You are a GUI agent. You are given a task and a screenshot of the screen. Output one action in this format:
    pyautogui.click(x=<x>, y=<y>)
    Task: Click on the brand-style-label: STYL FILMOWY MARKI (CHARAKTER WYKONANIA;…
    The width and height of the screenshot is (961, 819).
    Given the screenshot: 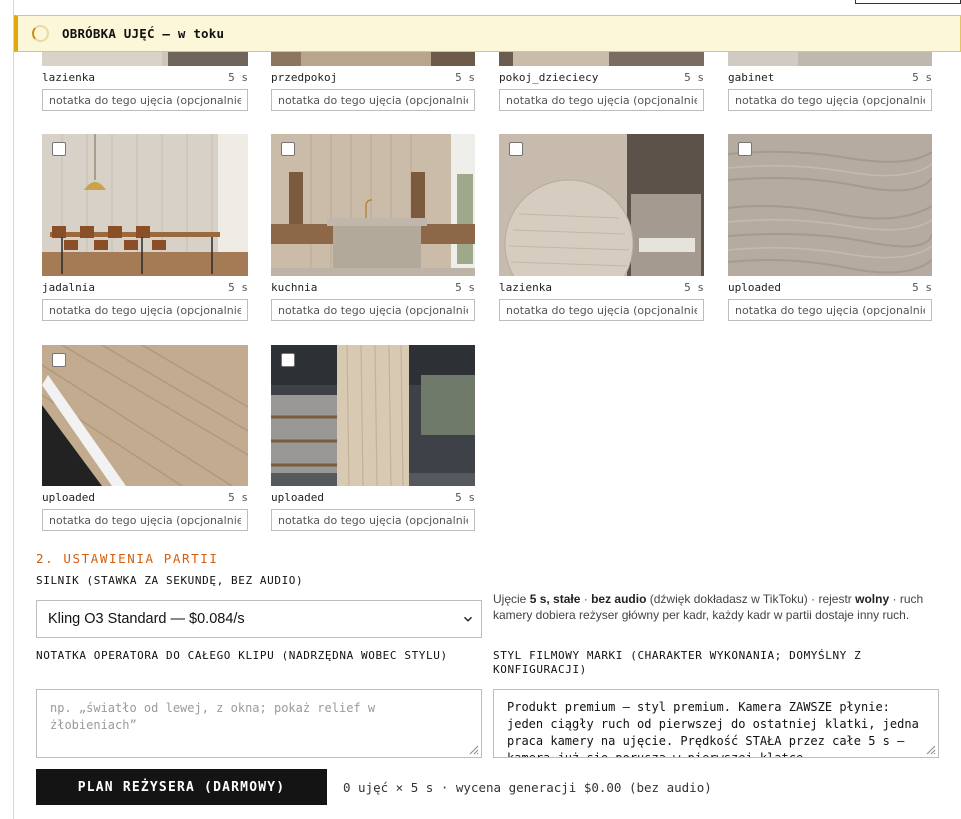 What is the action you would take?
    pyautogui.click(x=677, y=662)
    